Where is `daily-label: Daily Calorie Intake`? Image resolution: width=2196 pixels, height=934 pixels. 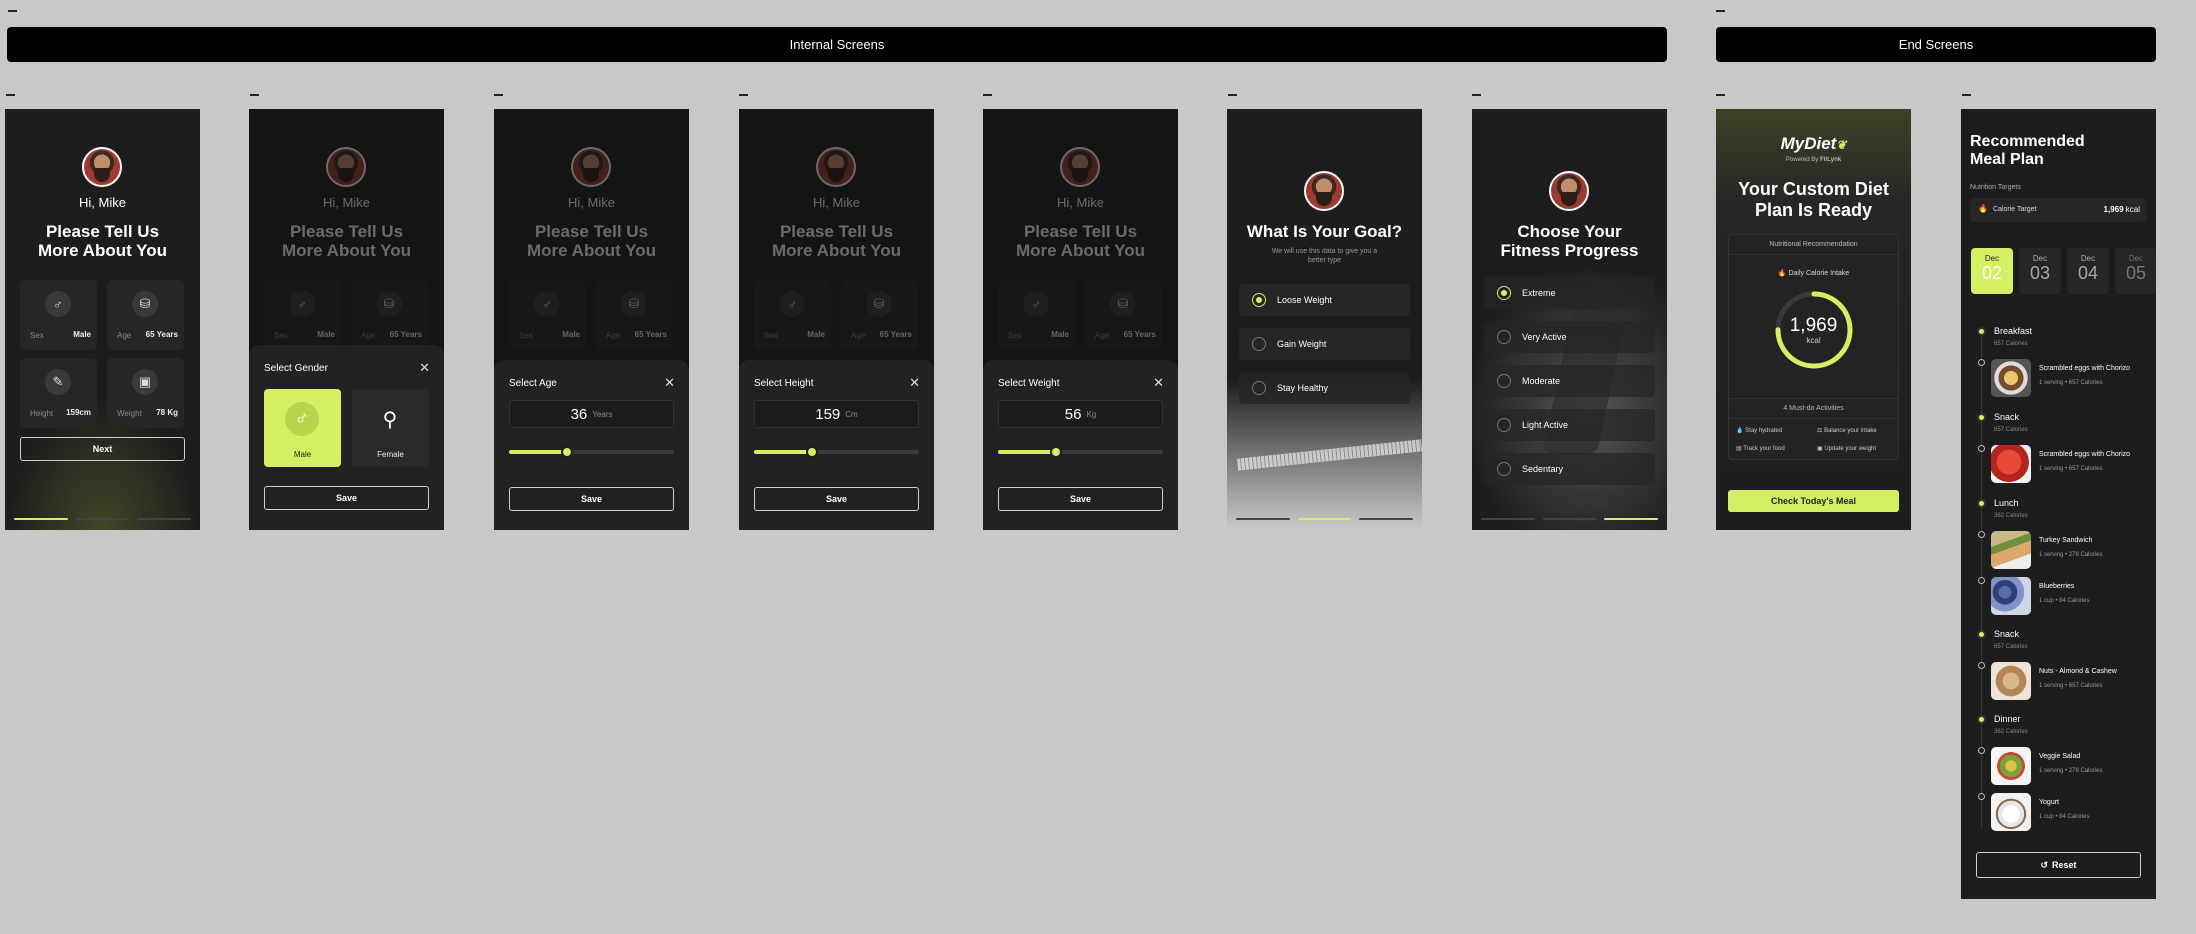 daily-label: Daily Calorie Intake is located at coordinates (1819, 273).